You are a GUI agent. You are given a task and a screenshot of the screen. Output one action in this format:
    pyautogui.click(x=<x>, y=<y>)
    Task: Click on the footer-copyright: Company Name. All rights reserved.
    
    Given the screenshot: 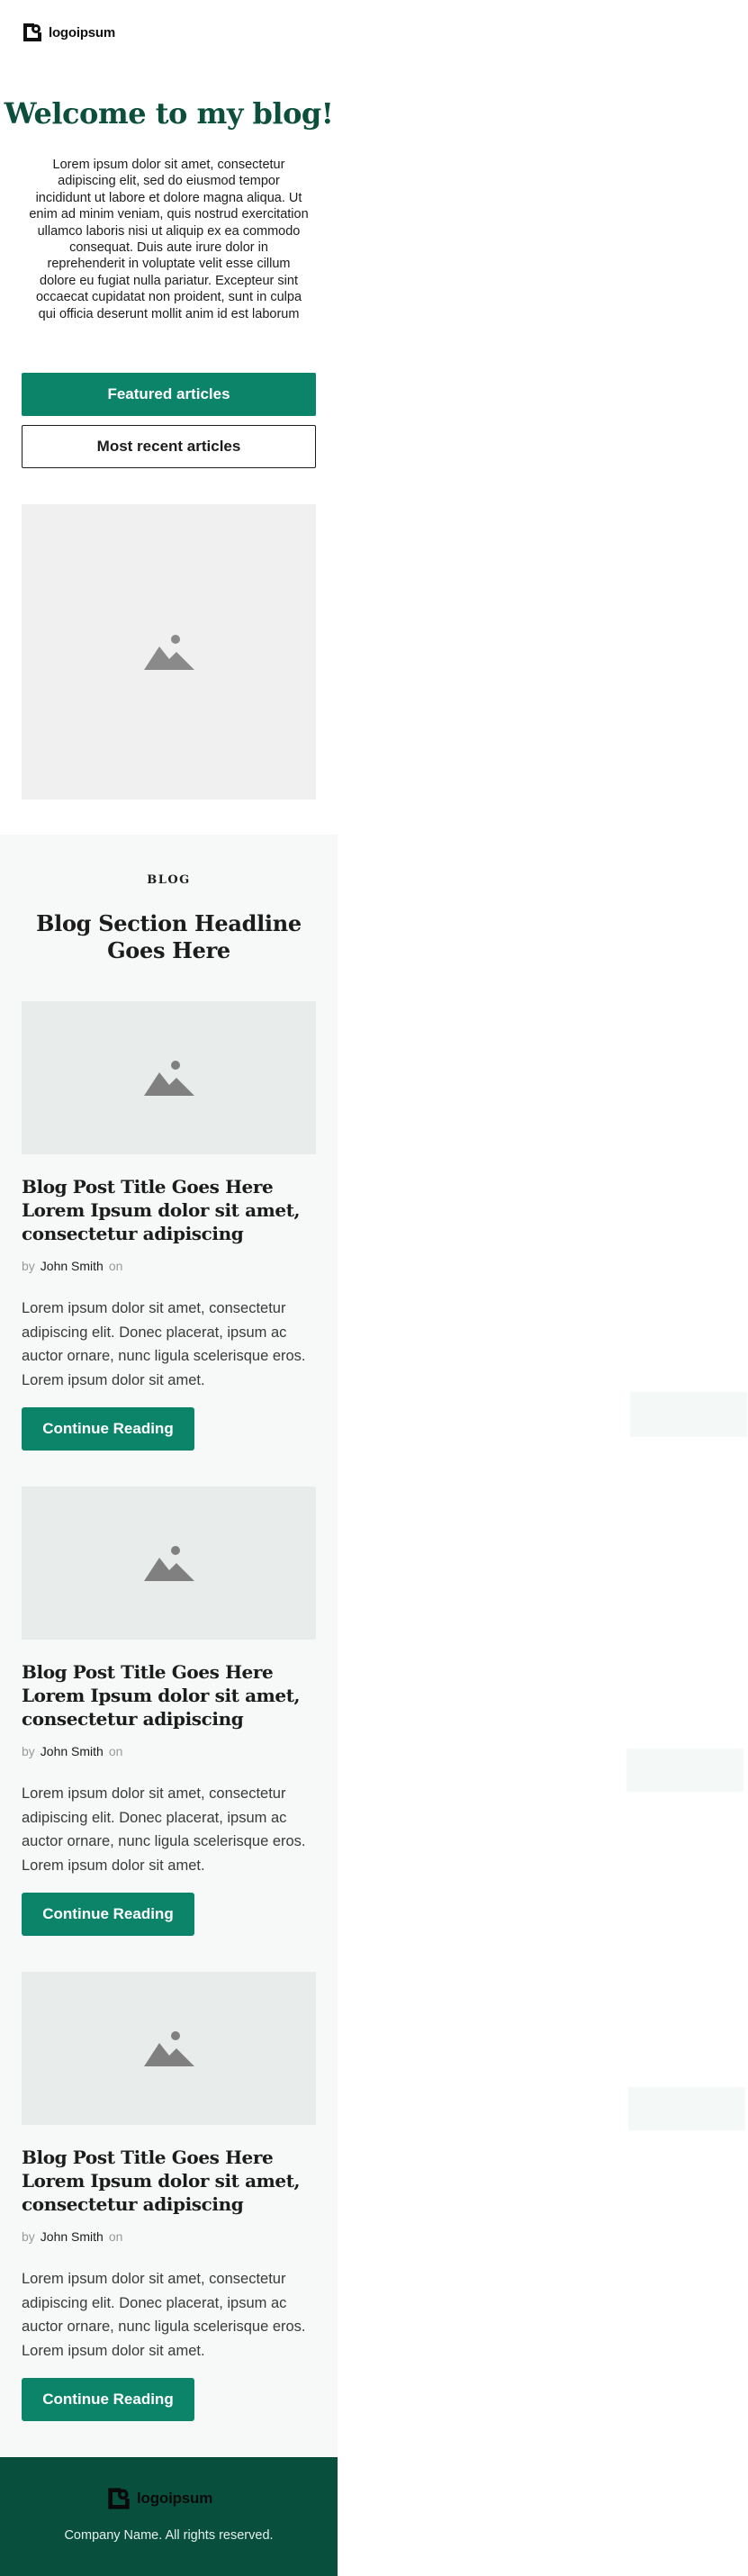 What is the action you would take?
    pyautogui.click(x=169, y=2535)
    